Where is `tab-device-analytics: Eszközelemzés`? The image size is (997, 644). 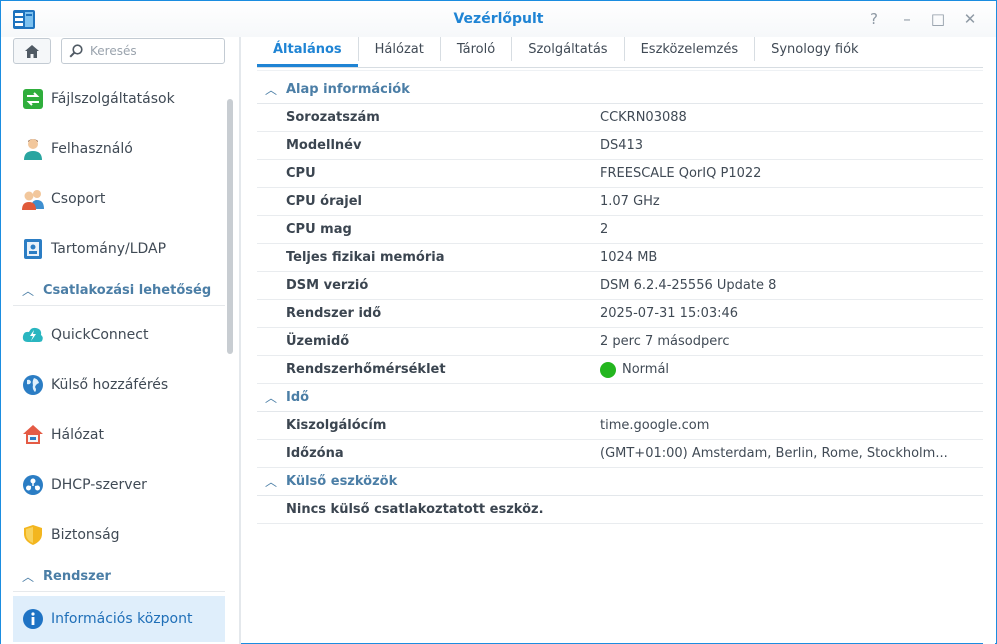
tab-device-analytics: Eszközelemzés is located at coordinates (690, 49).